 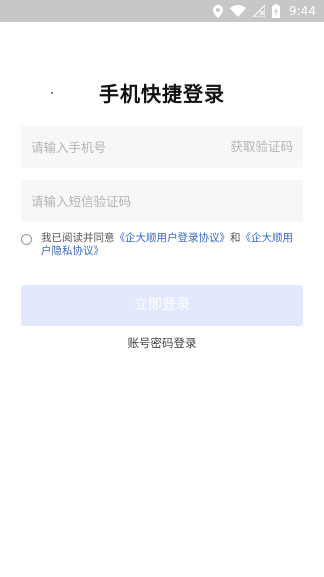 I want to click on user-agreement-link: 《企大顺用户登录协议》, so click(x=173, y=238).